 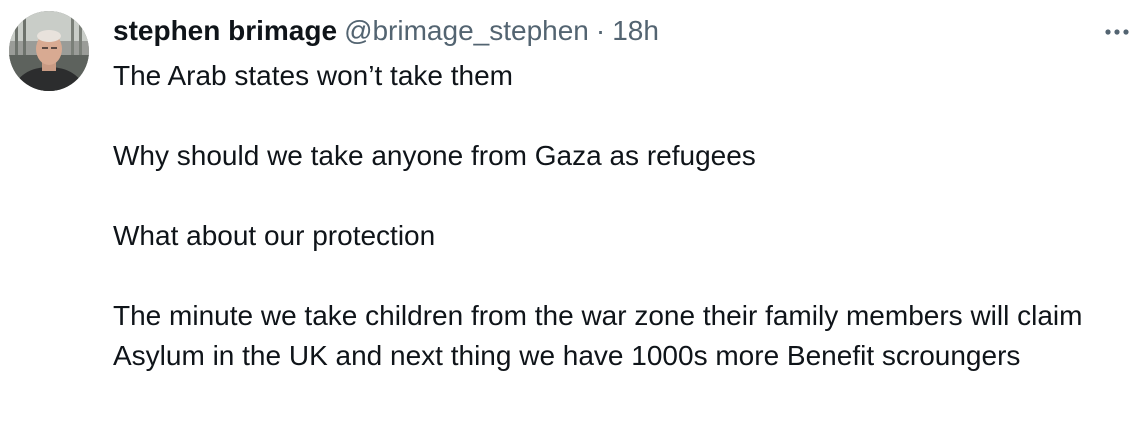 What do you see at coordinates (225, 31) in the screenshot?
I see `display-name: stephen brimage` at bounding box center [225, 31].